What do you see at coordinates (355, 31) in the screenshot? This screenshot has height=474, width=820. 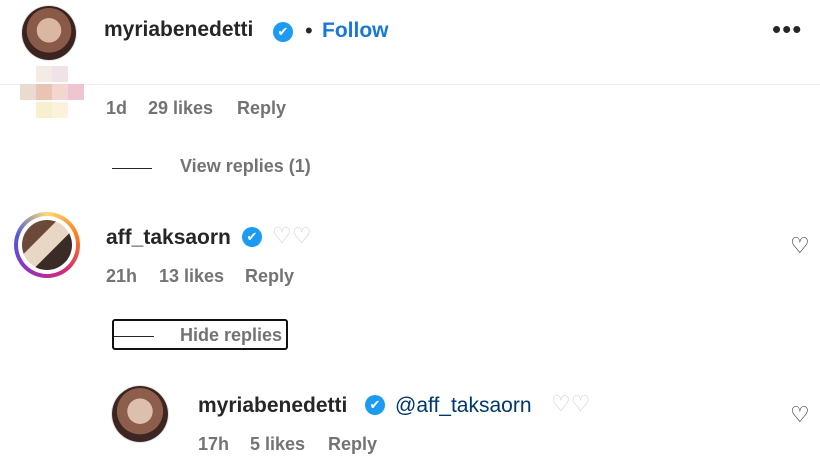 I see `follow-button: Follow` at bounding box center [355, 31].